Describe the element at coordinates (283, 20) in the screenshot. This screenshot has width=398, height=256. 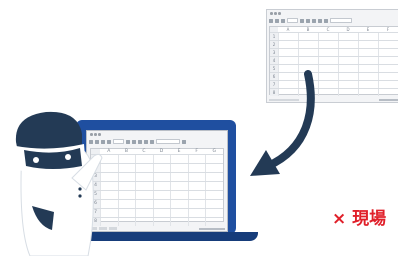
I see `toolbar-icon` at that location.